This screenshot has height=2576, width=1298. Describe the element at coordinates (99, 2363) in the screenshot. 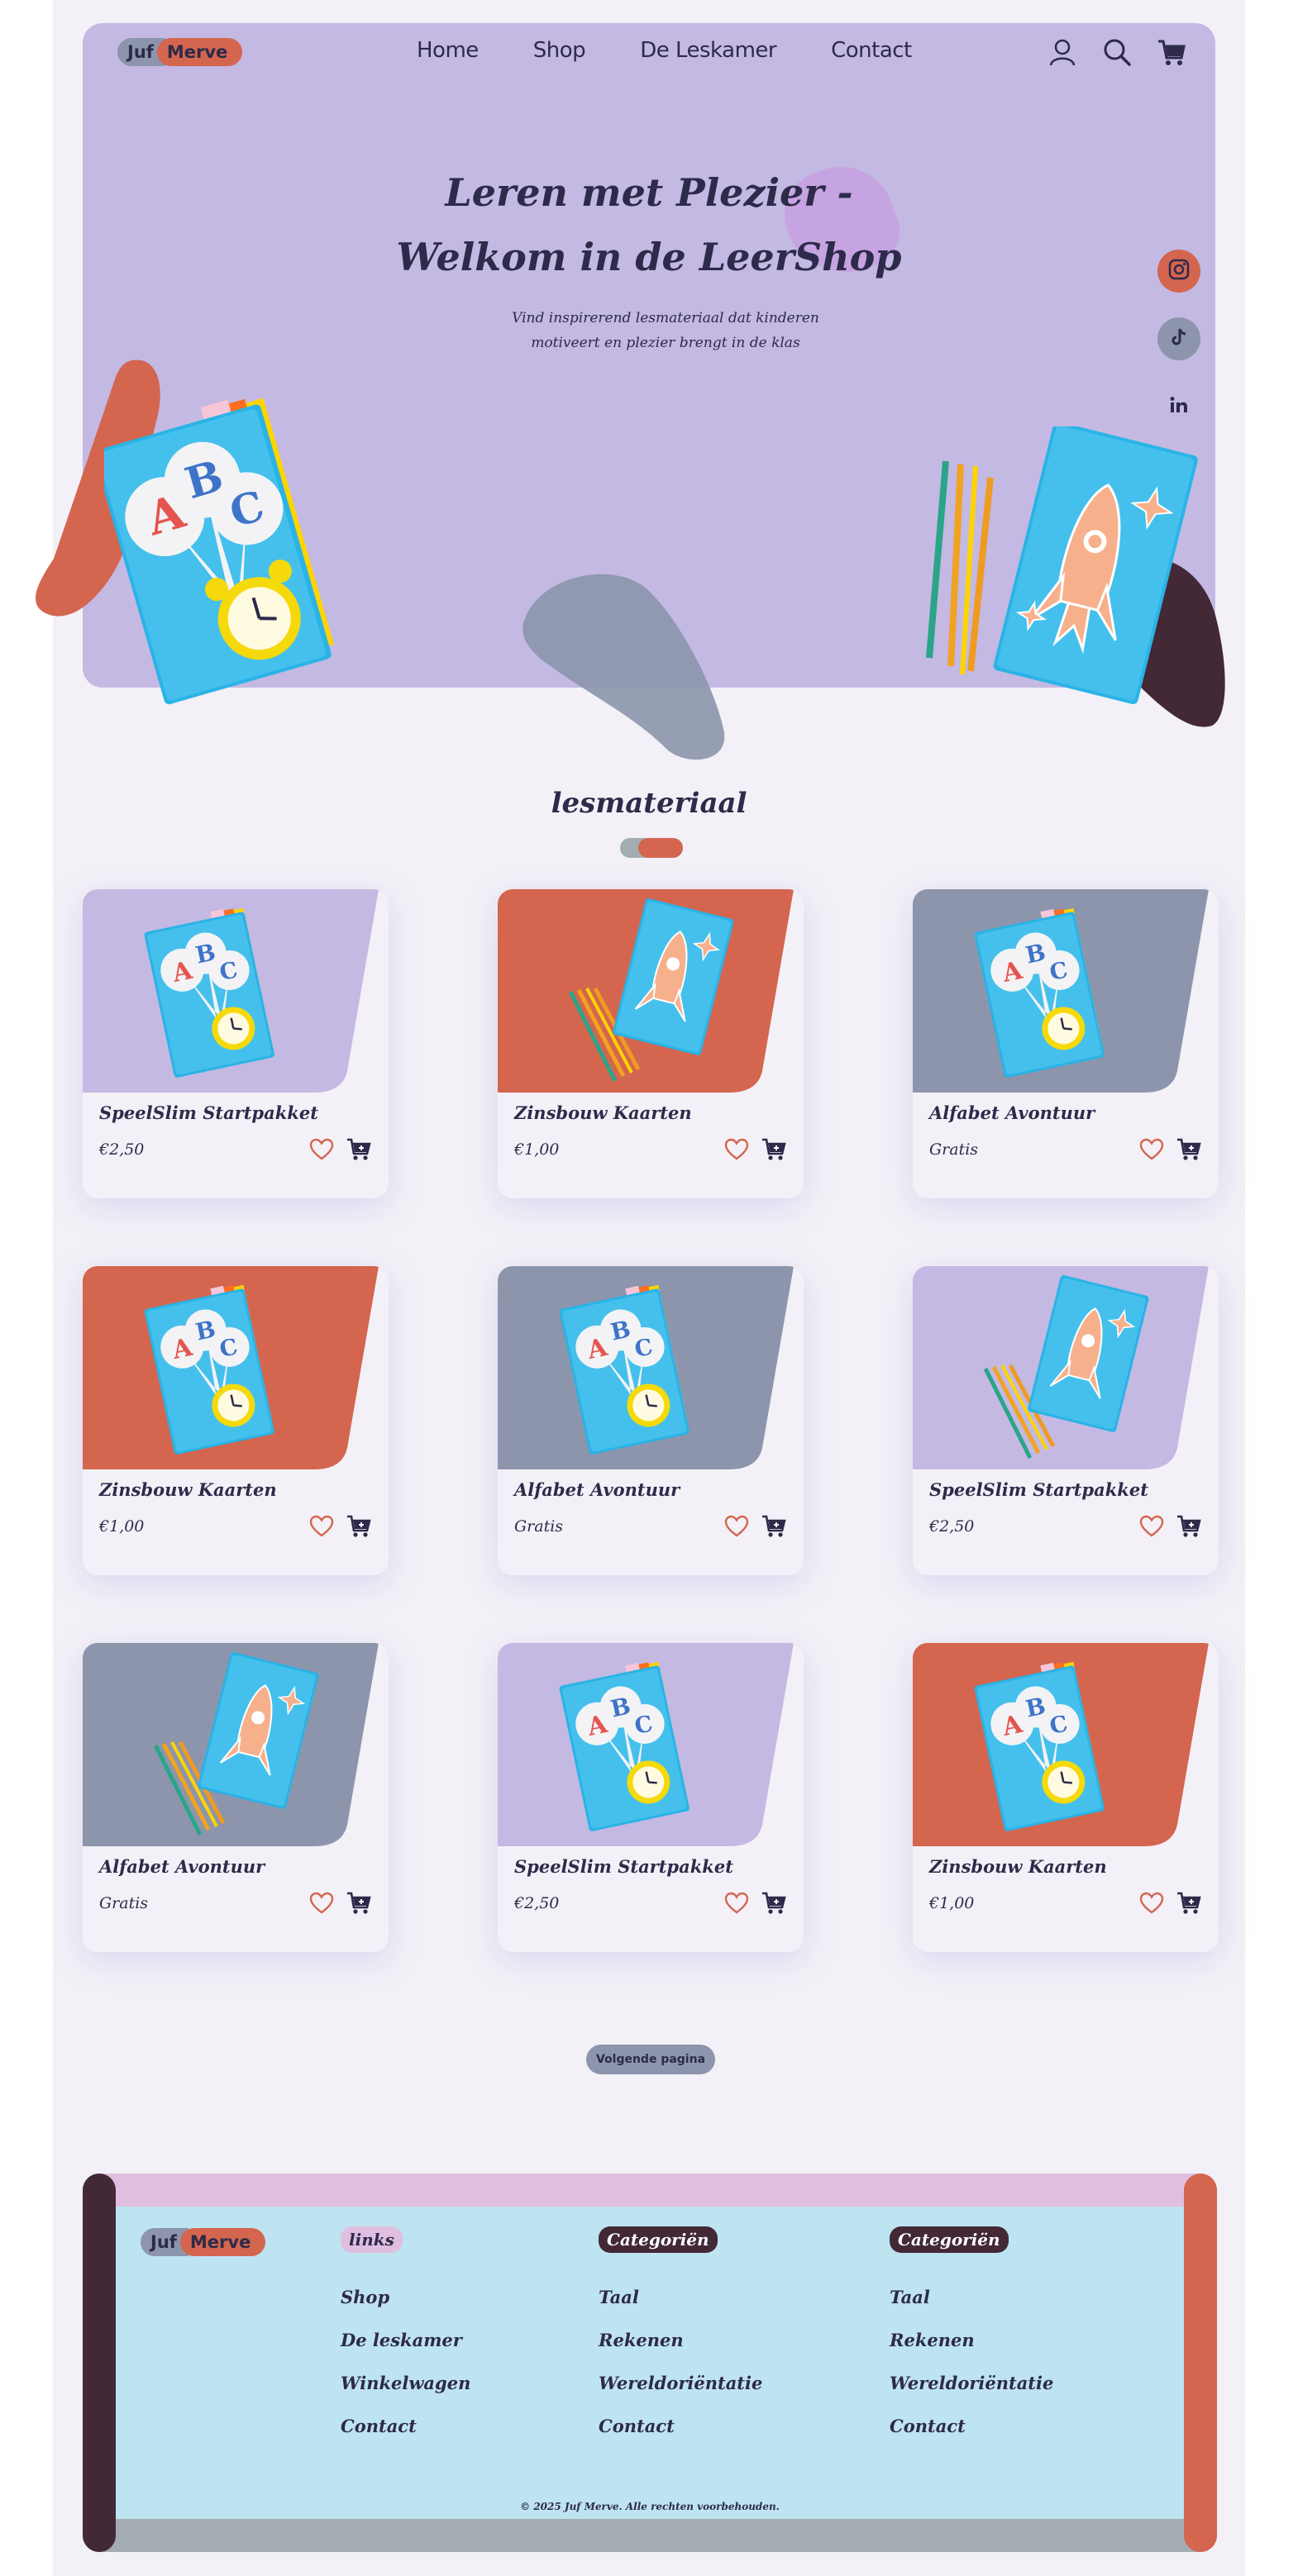

I see `footer-border-left` at that location.